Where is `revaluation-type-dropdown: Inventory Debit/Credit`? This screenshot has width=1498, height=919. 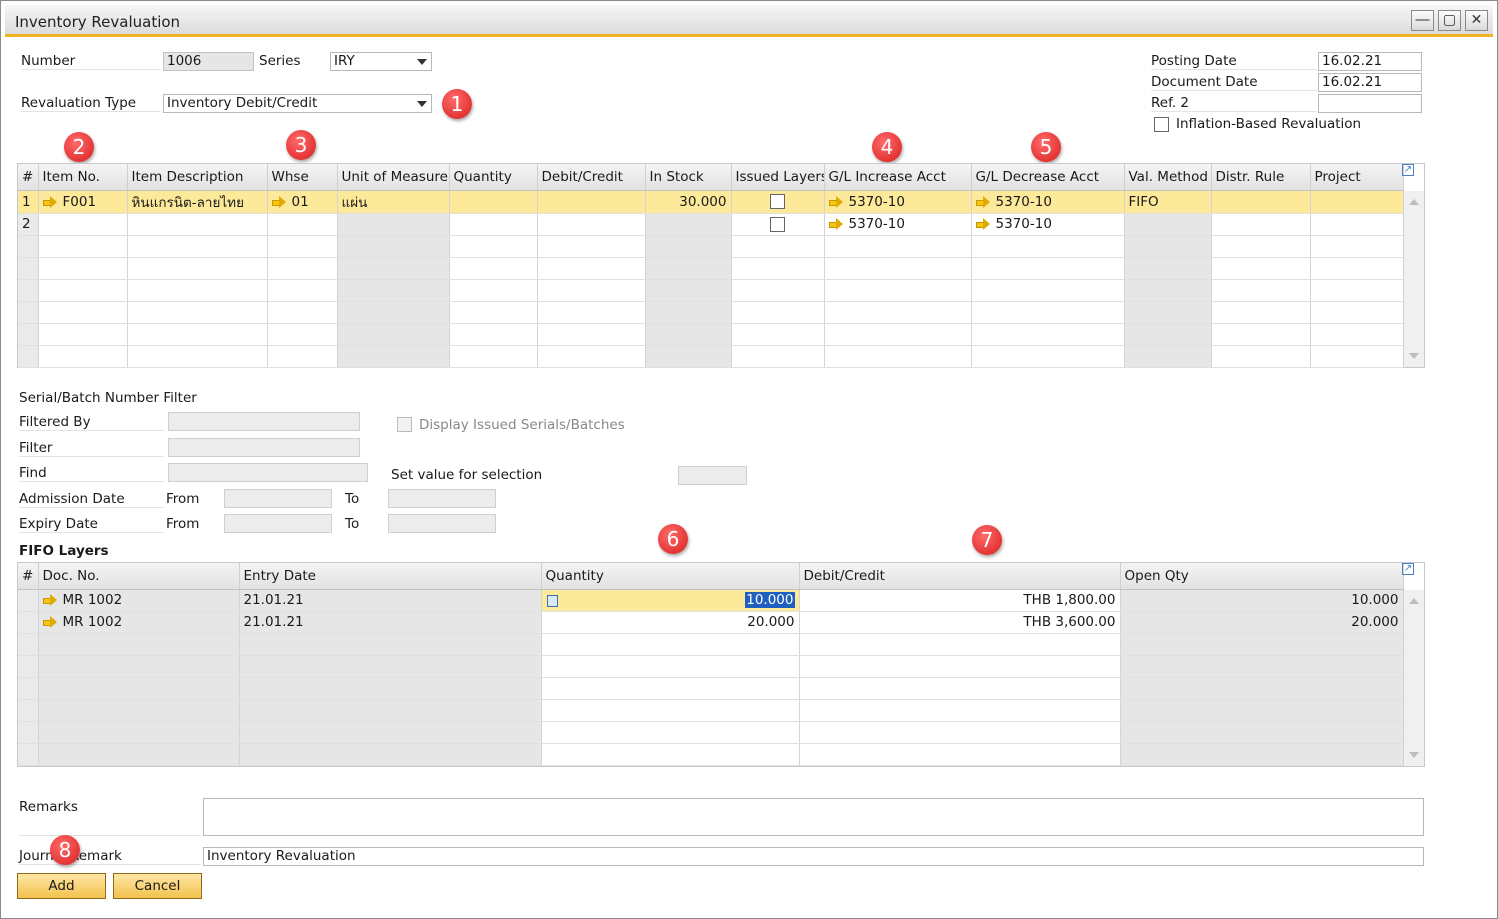 revaluation-type-dropdown: Inventory Debit/Credit is located at coordinates (297, 103).